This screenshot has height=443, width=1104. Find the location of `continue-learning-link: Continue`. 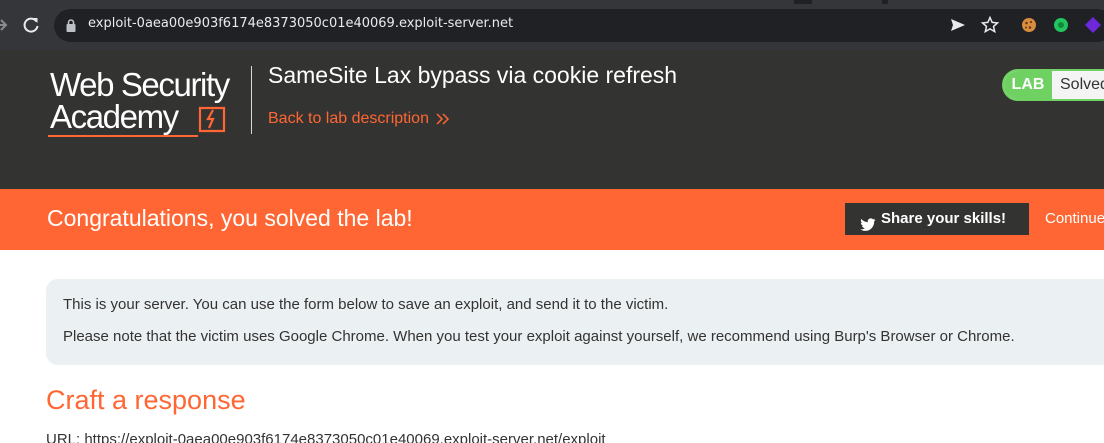

continue-learning-link: Continue is located at coordinates (1074, 218).